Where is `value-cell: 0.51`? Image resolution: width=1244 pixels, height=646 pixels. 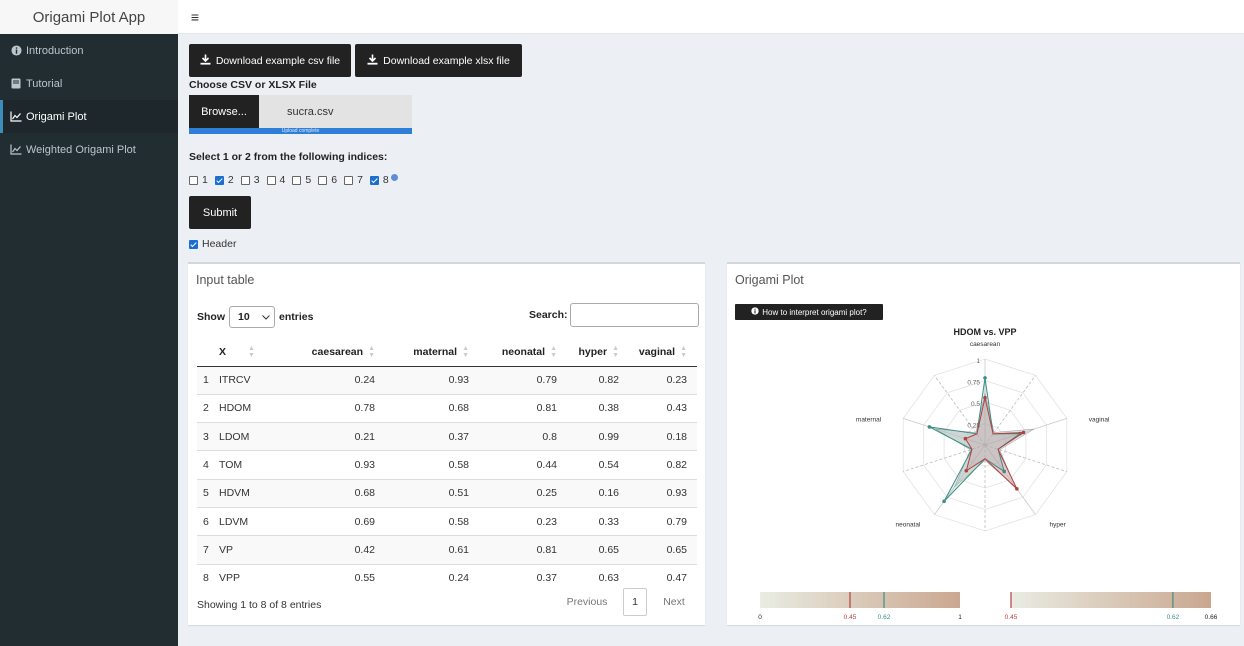
value-cell: 0.51 is located at coordinates (432, 493).